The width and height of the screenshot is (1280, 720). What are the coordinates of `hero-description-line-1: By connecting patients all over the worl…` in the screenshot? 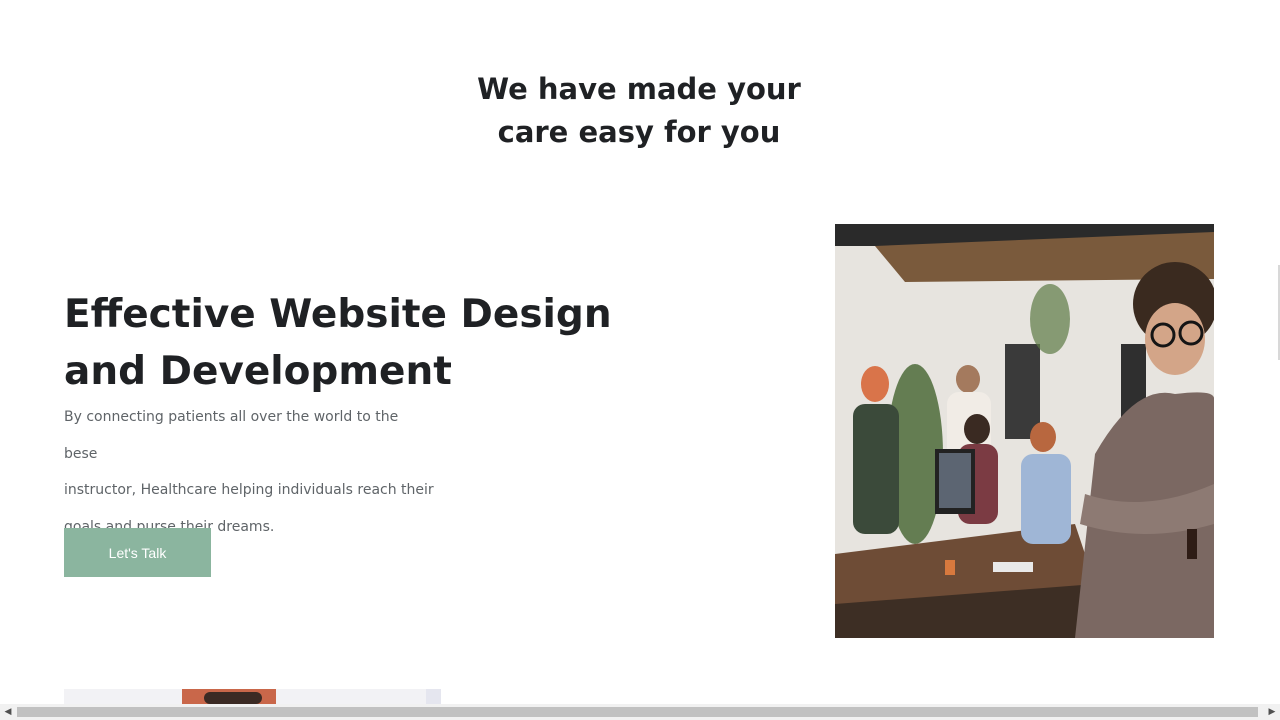 It's located at (231, 435).